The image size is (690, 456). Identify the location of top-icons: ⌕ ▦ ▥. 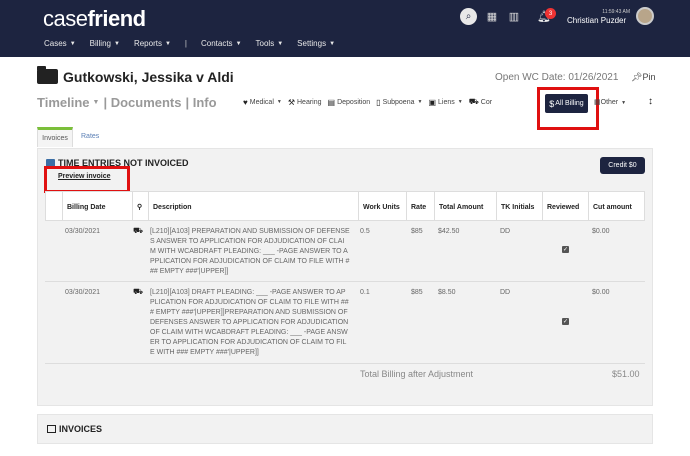
(490, 16).